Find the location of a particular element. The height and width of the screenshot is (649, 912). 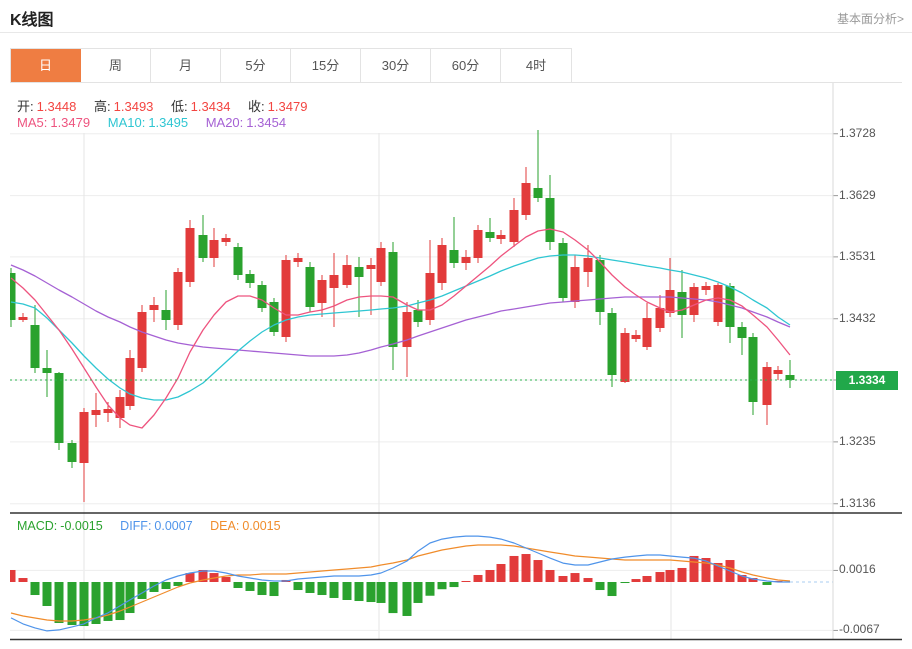

tab-60分: 60分 is located at coordinates (466, 65).